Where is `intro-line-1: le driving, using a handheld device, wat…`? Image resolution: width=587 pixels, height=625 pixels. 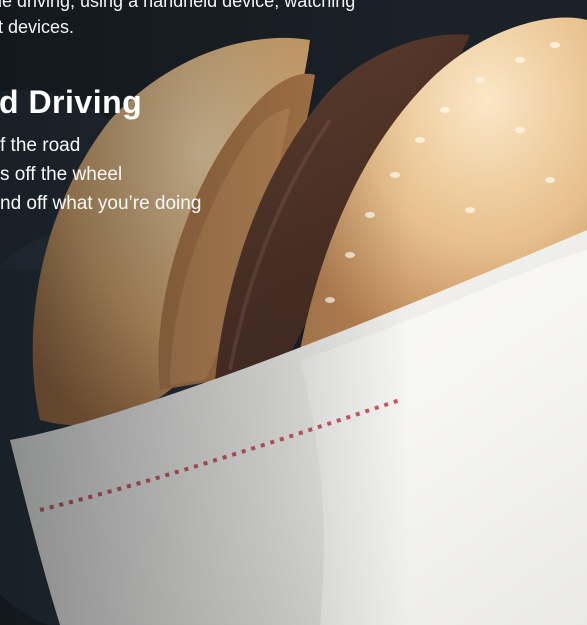 intro-line-1: le driving, using a handheld device, wat… is located at coordinates (178, 5).